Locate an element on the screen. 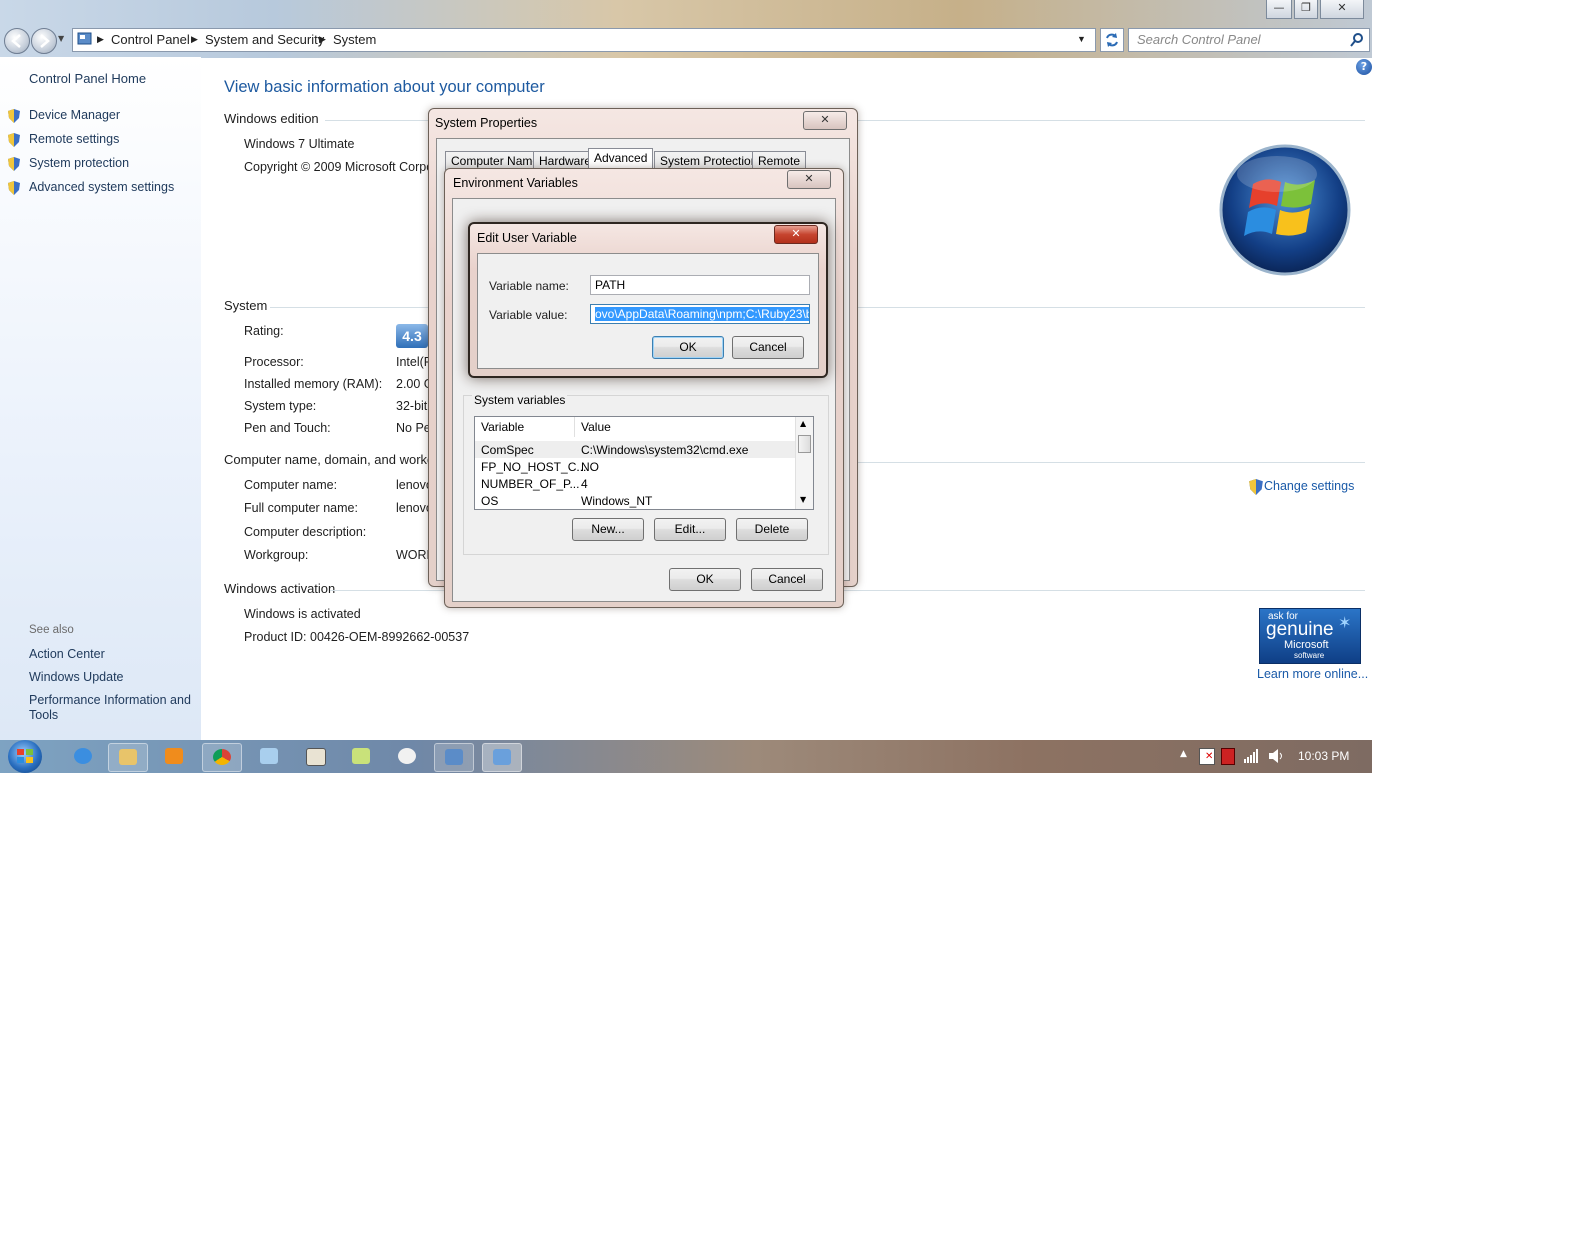 This screenshot has height=1248, width=1594. performance-information-link-line2: Tools is located at coordinates (43, 715).